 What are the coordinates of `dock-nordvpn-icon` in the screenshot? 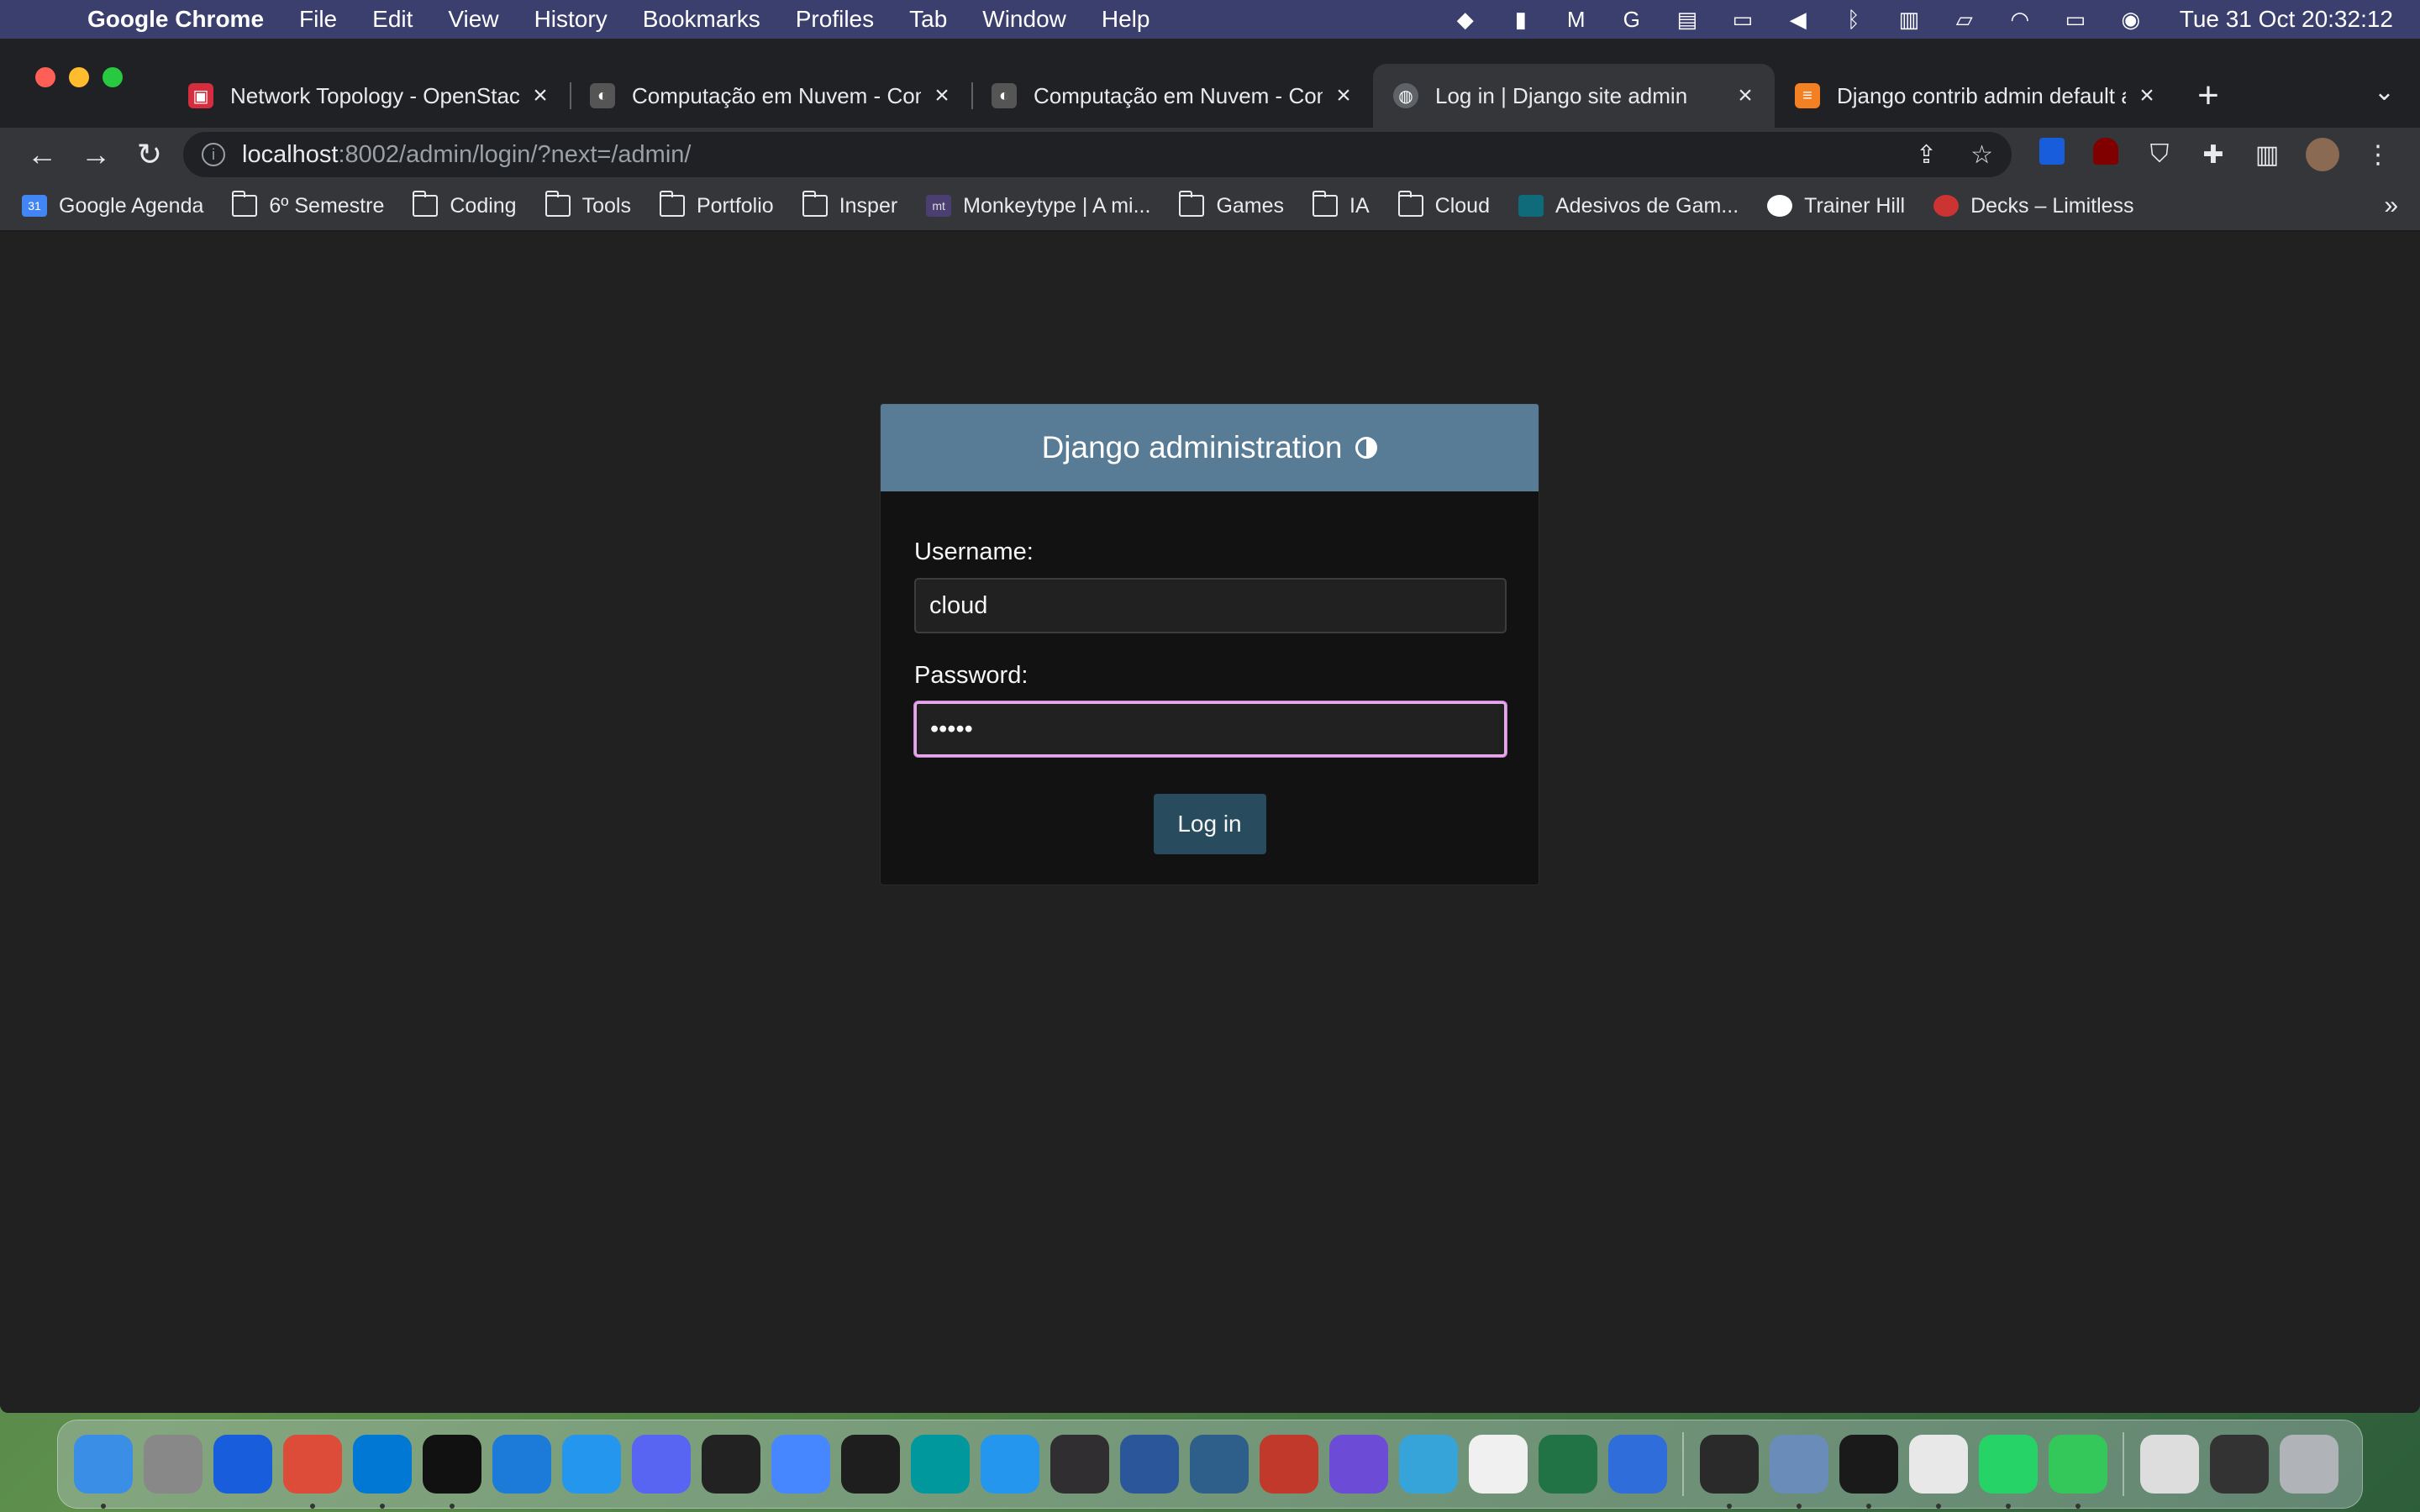 It's located at (800, 1464).